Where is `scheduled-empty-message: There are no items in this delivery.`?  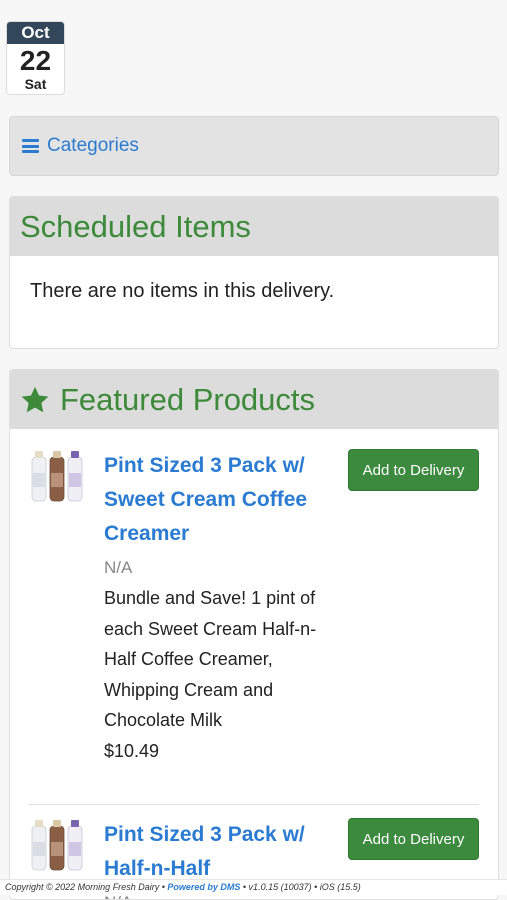 scheduled-empty-message: There are no items in this delivery. is located at coordinates (182, 291).